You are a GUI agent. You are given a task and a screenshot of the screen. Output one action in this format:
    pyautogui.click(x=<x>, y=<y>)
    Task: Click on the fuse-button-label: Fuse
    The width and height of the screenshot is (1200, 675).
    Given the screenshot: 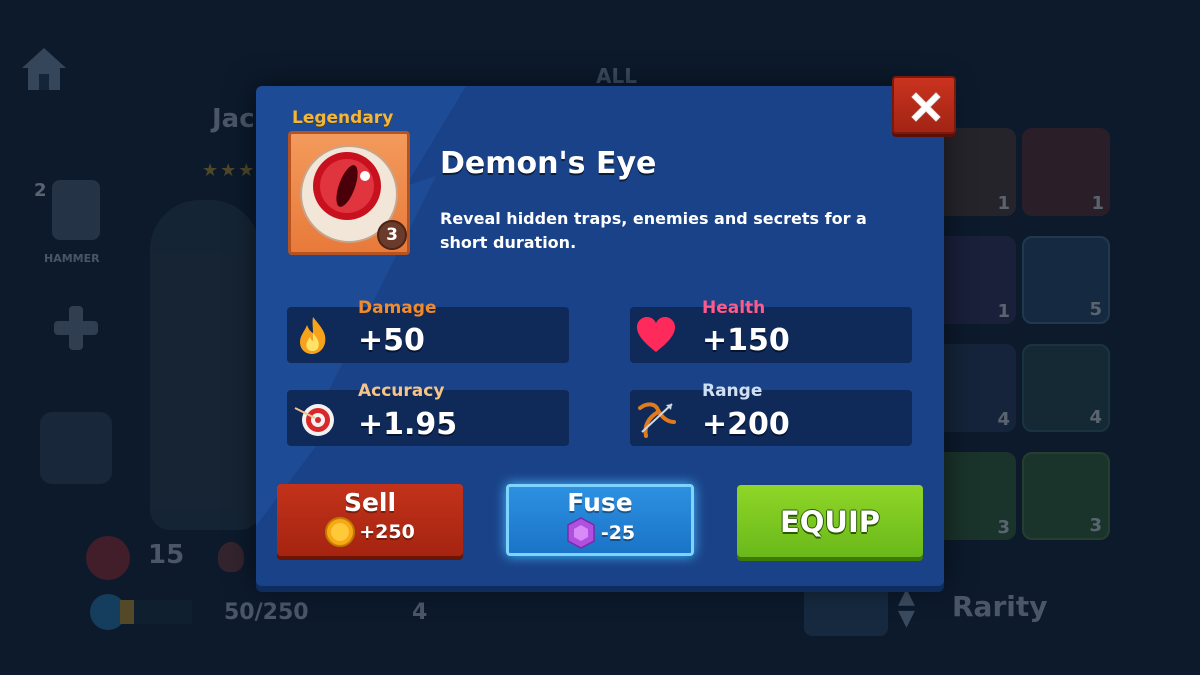 What is the action you would take?
    pyautogui.click(x=600, y=502)
    